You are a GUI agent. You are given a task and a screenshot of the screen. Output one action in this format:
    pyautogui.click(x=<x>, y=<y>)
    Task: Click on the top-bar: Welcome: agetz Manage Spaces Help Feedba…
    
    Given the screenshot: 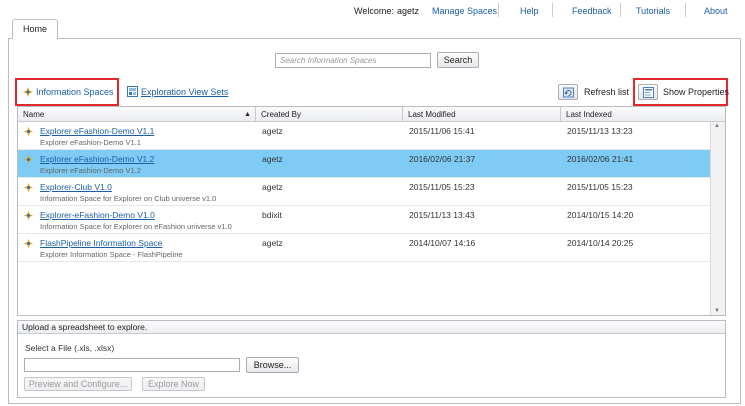 What is the action you would take?
    pyautogui.click(x=372, y=19)
    